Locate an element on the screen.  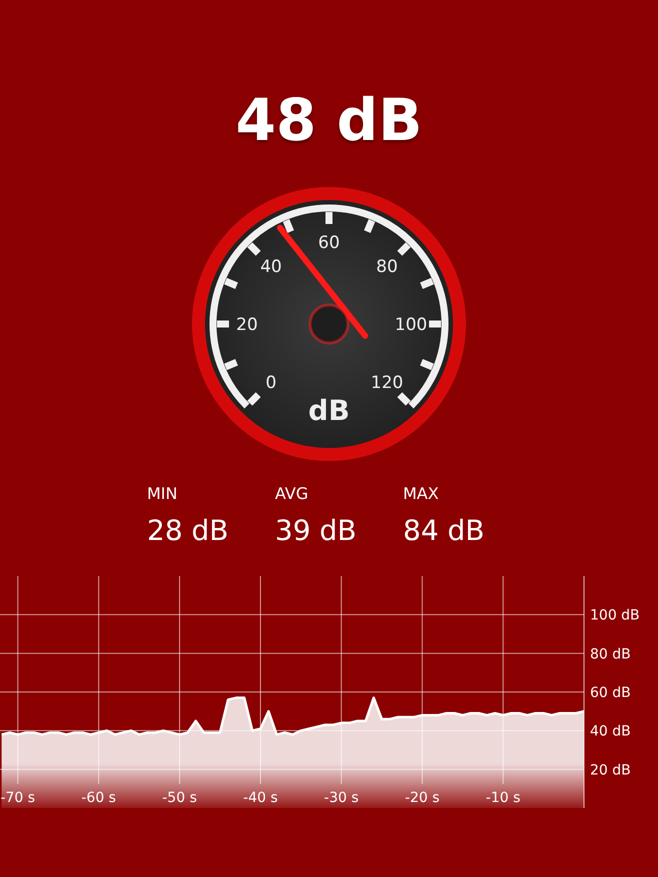
x-axis-label: -70 s is located at coordinates (18, 798).